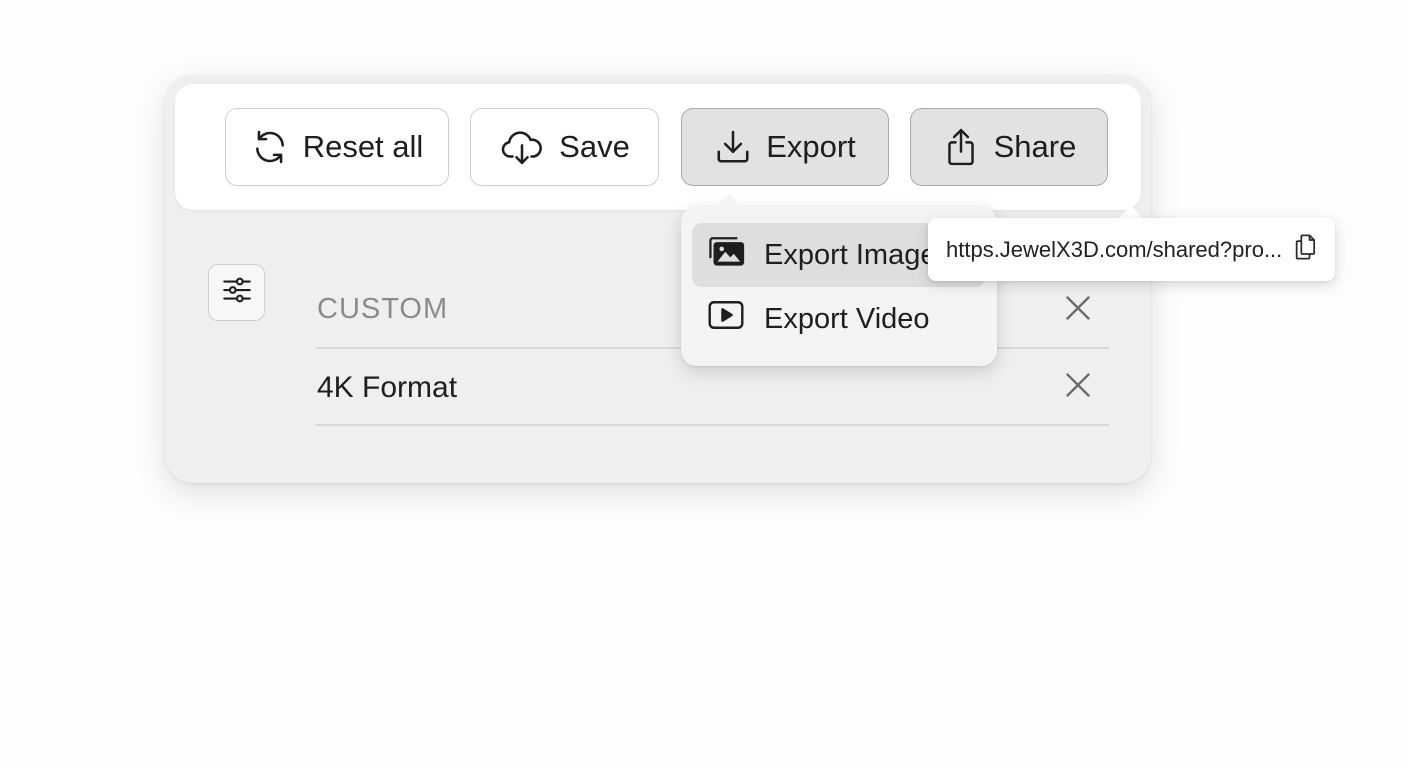 The image size is (1407, 768). I want to click on copy-link-button, so click(1306, 250).